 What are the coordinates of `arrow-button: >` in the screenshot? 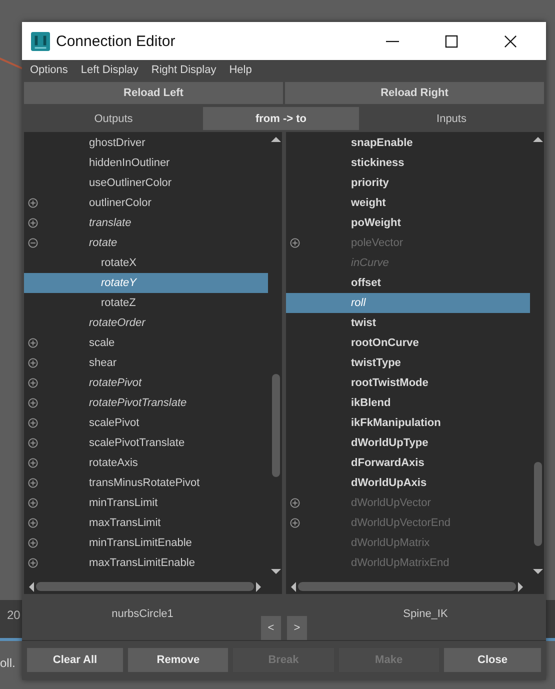 It's located at (297, 628).